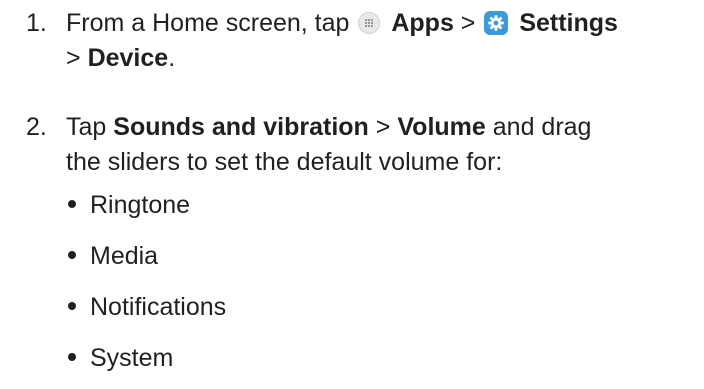 This screenshot has height=389, width=704. What do you see at coordinates (369, 23) in the screenshot?
I see `apps-grid-icon` at bounding box center [369, 23].